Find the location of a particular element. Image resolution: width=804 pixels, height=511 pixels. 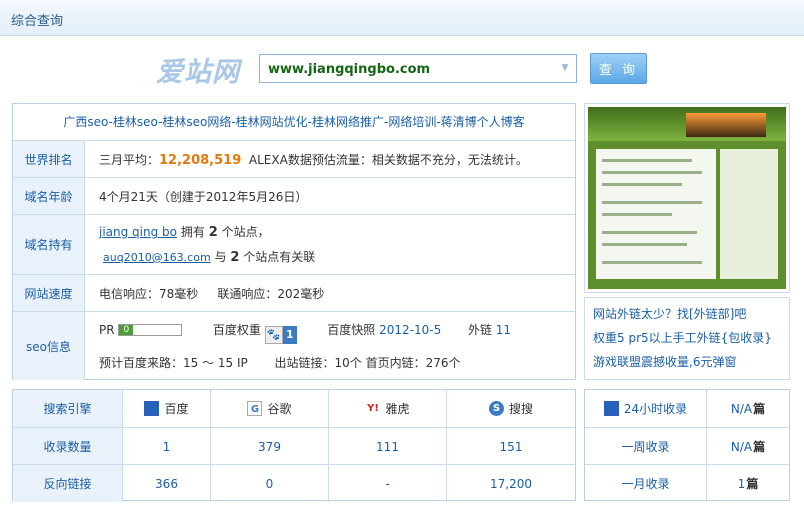

yahoo-y-icon: Y! is located at coordinates (373, 408).